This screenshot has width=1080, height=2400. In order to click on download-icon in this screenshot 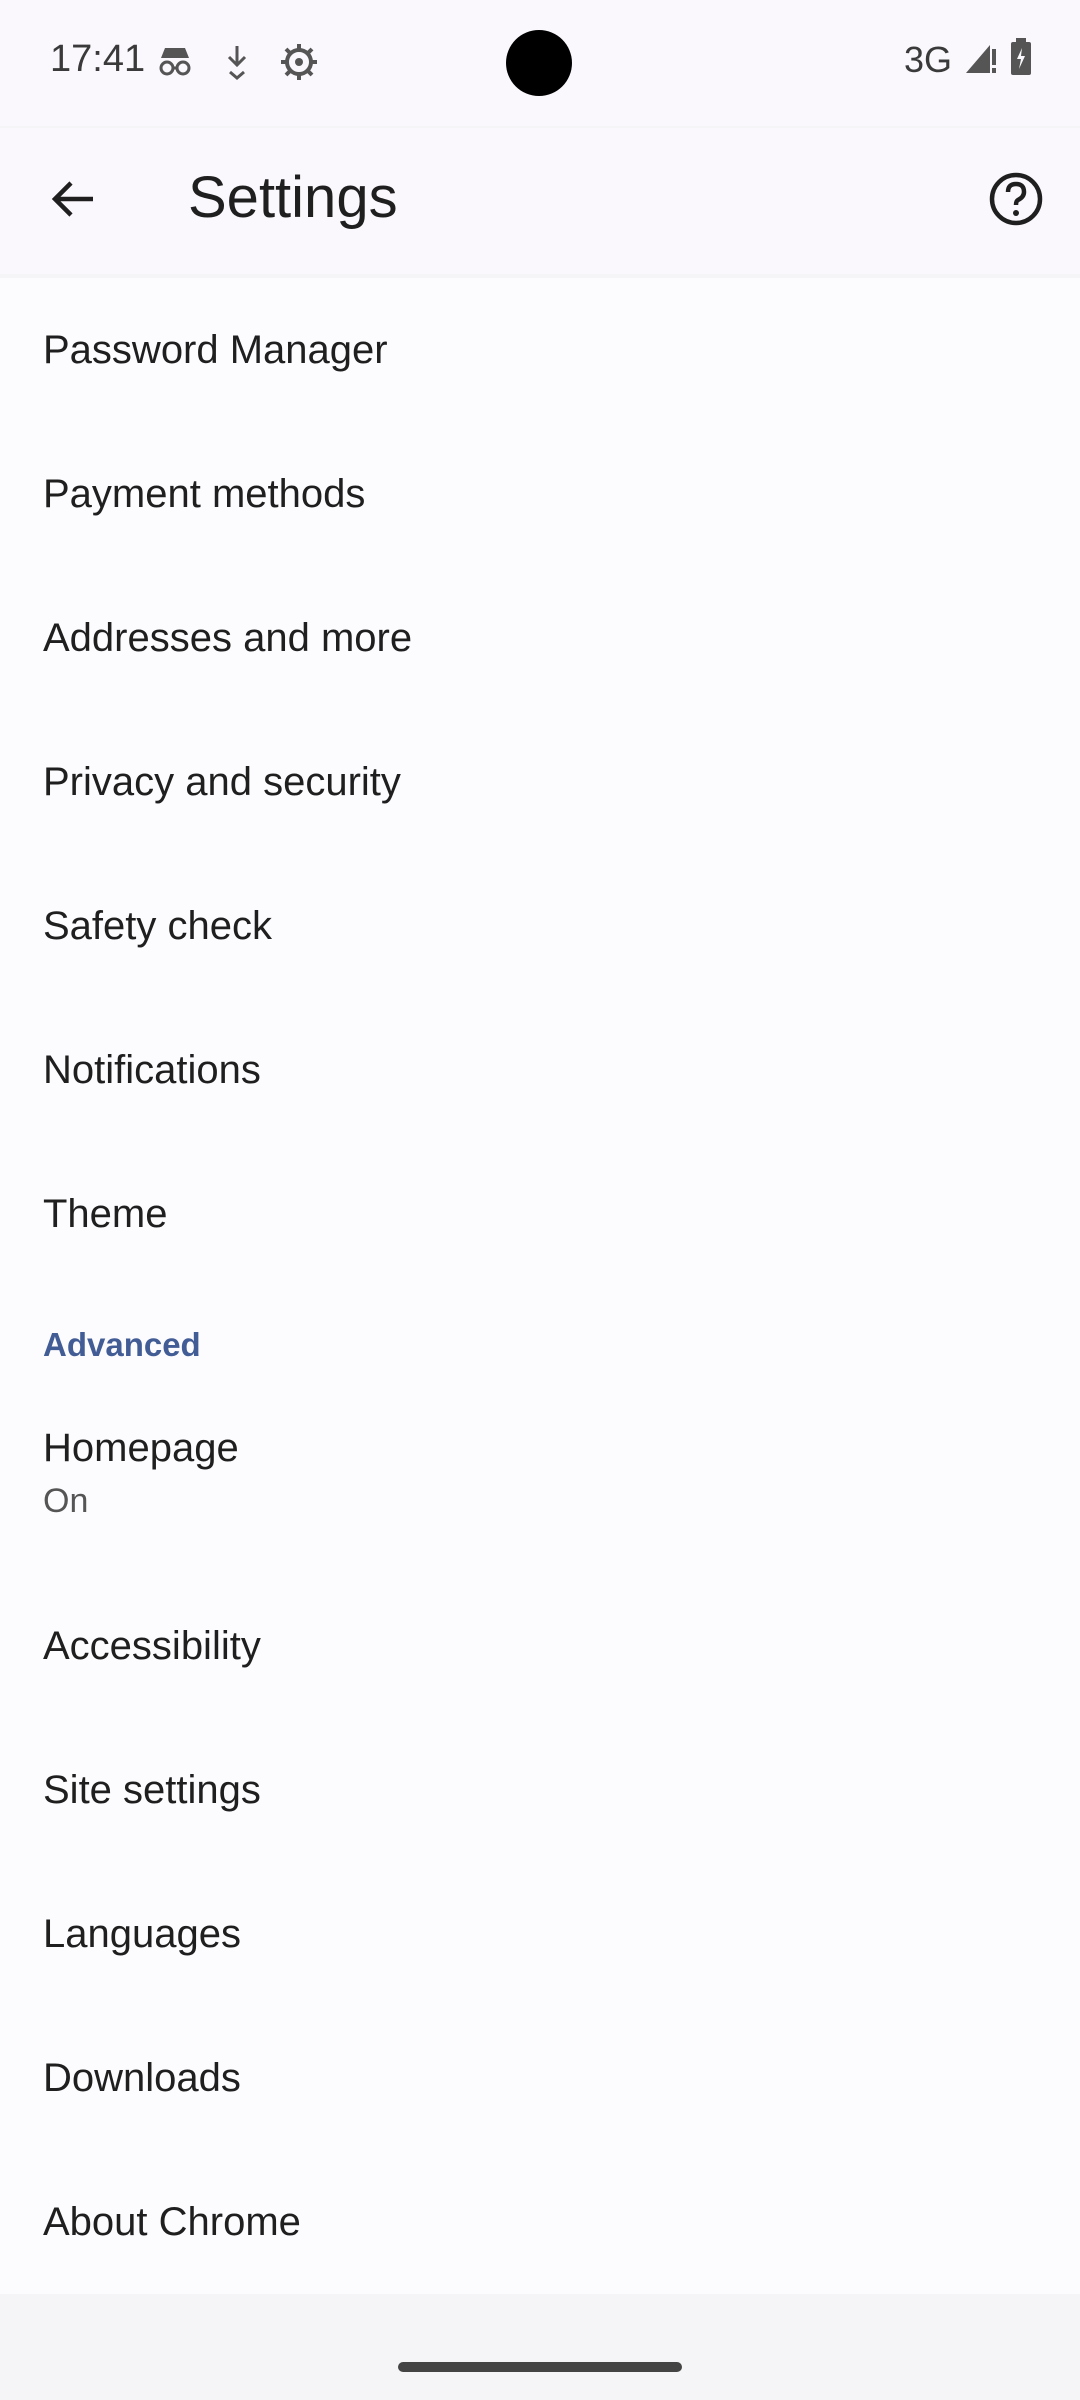, I will do `click(237, 62)`.